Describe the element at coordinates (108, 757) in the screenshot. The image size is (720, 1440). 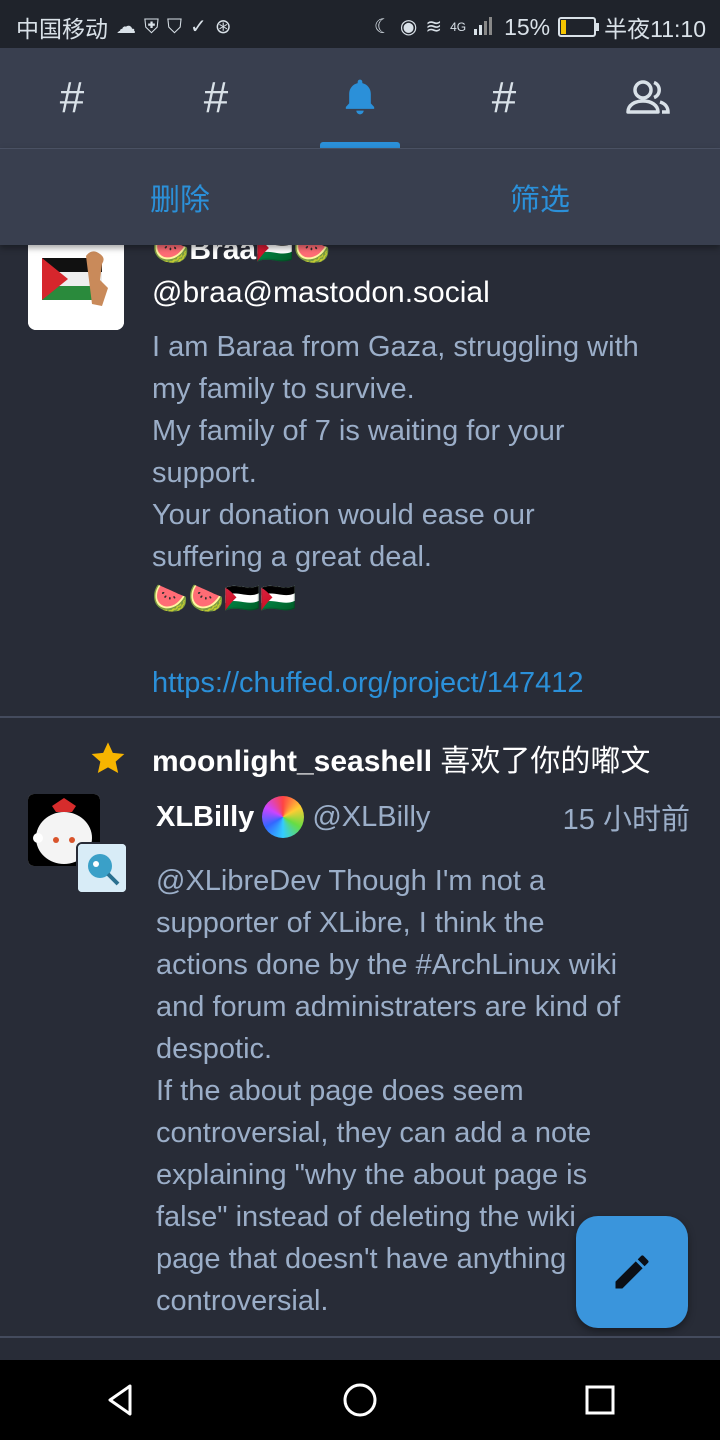
I see `star-icon` at that location.